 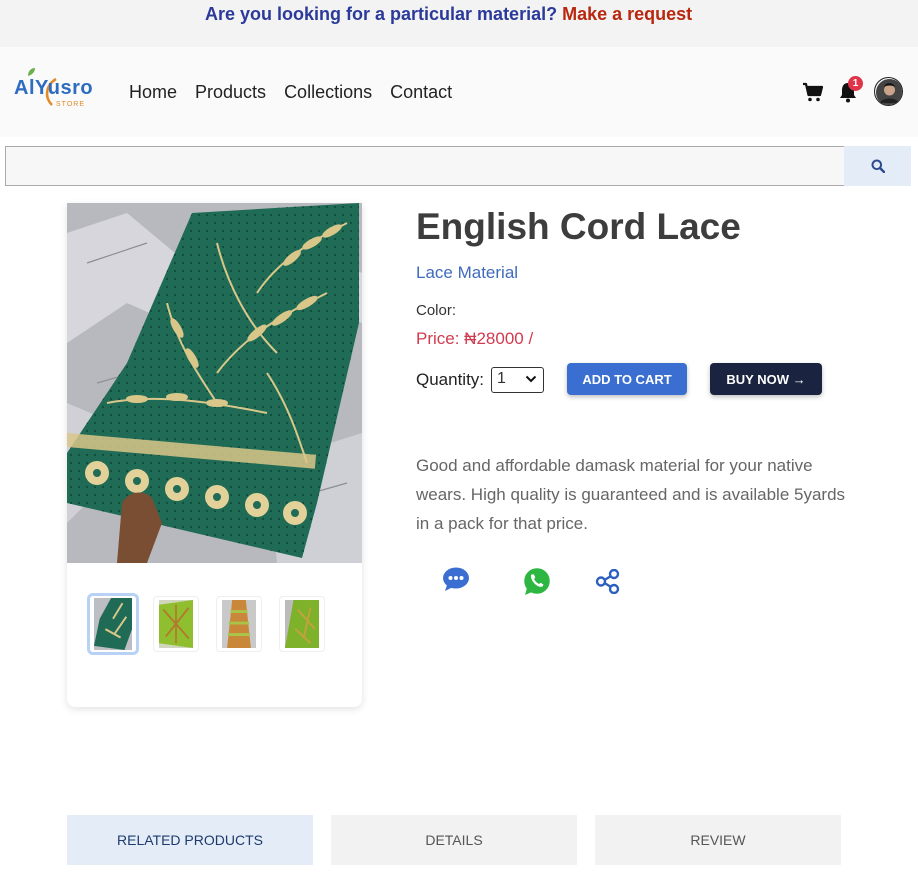 What do you see at coordinates (766, 379) in the screenshot?
I see `buy-now-button: BUY NOW →` at bounding box center [766, 379].